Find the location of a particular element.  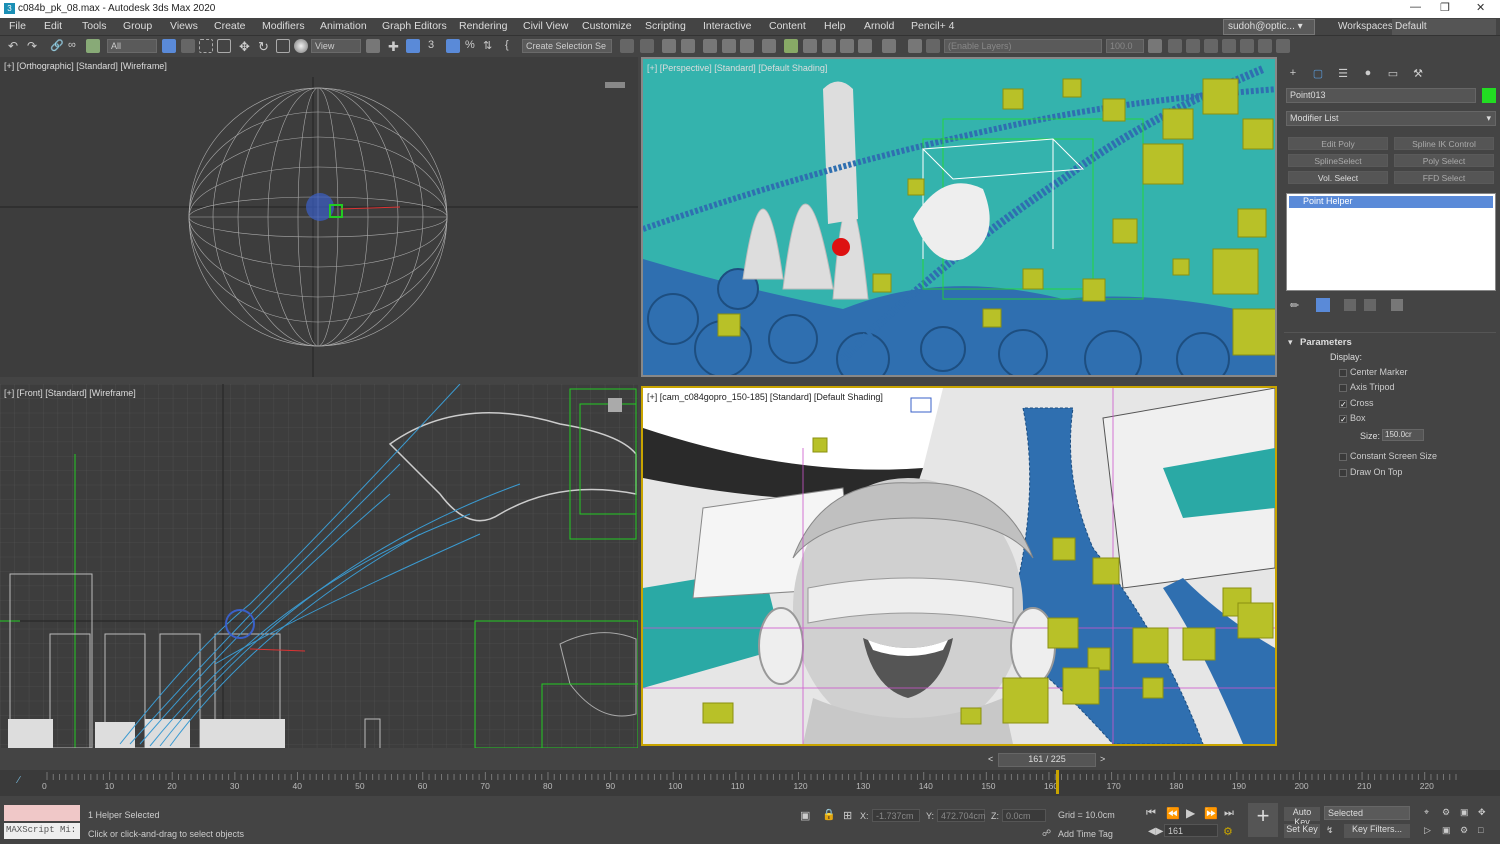

redo-icon: ↷ is located at coordinates (34, 46).